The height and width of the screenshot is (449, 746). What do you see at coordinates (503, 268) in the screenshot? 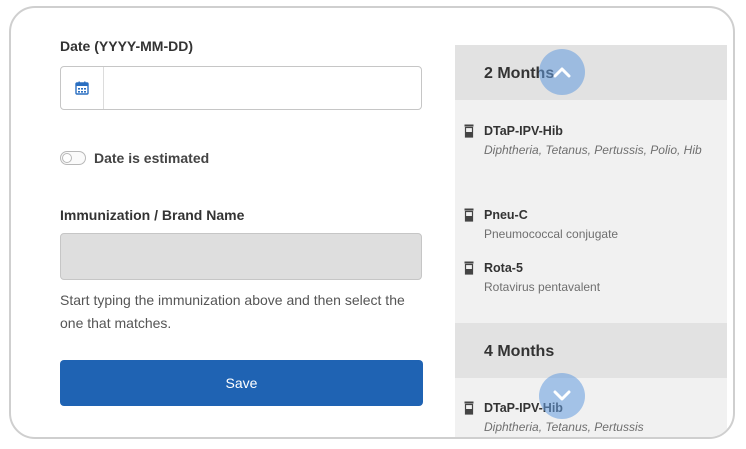
I see `vaccine-name: Rota-5` at bounding box center [503, 268].